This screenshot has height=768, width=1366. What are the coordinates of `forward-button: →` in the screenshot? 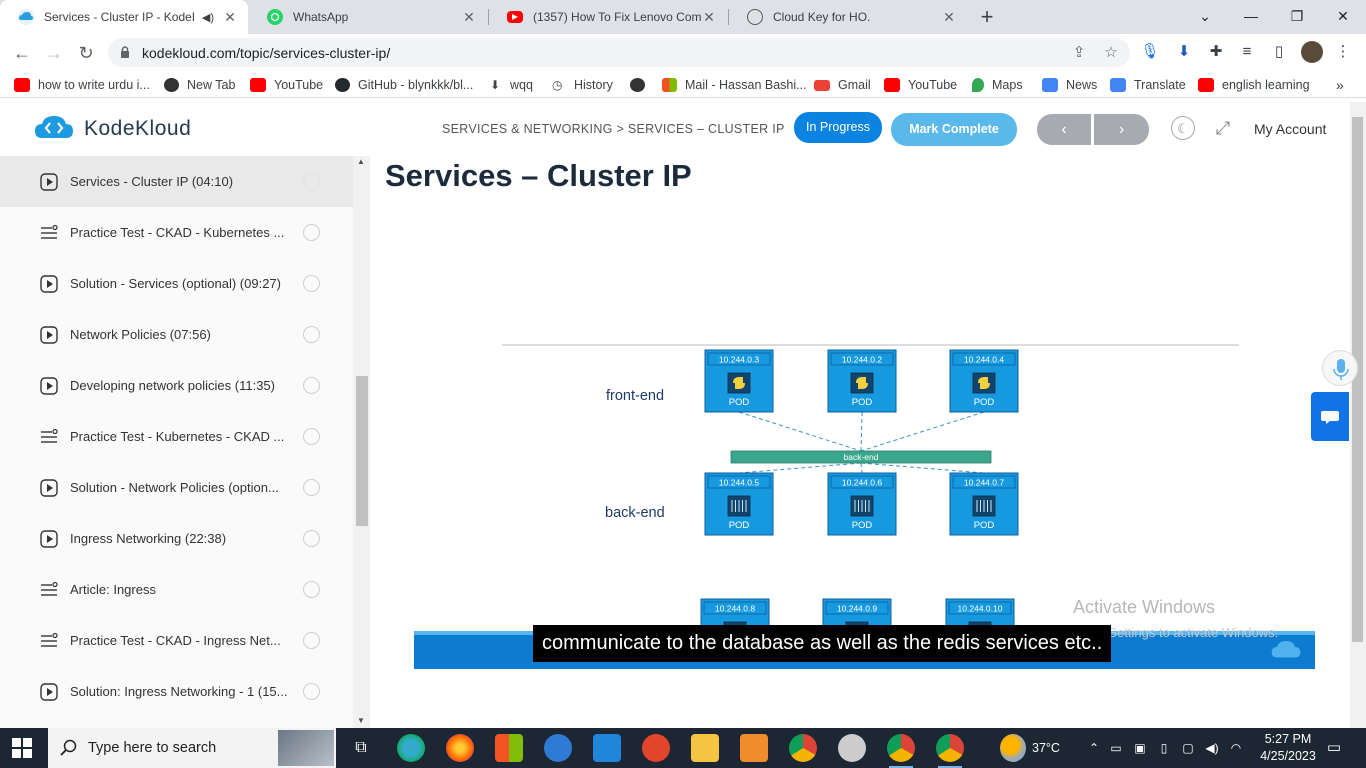 It's located at (54, 53).